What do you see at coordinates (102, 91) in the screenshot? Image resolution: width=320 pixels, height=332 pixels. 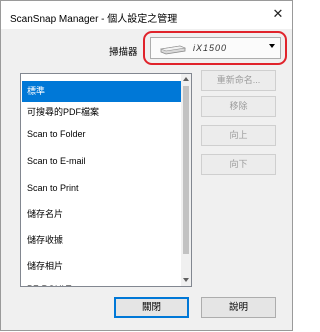 I see `list-item: 標準` at bounding box center [102, 91].